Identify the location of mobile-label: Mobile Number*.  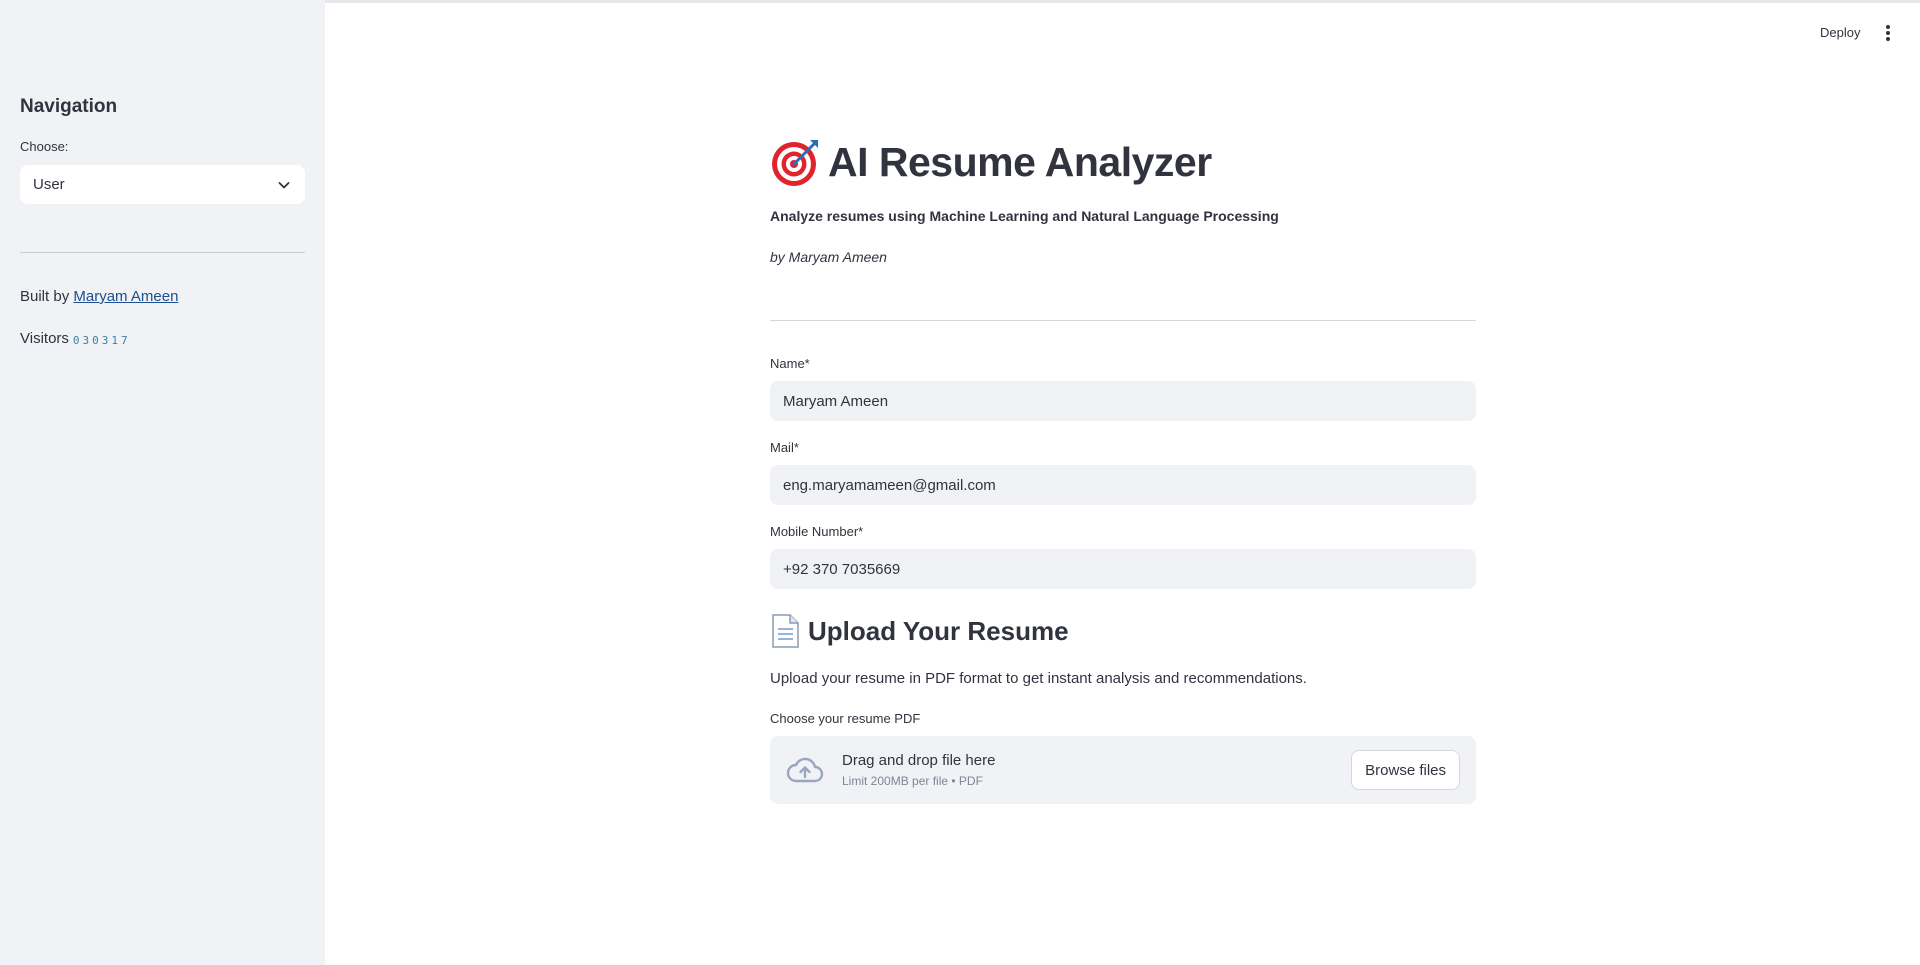
(817, 531).